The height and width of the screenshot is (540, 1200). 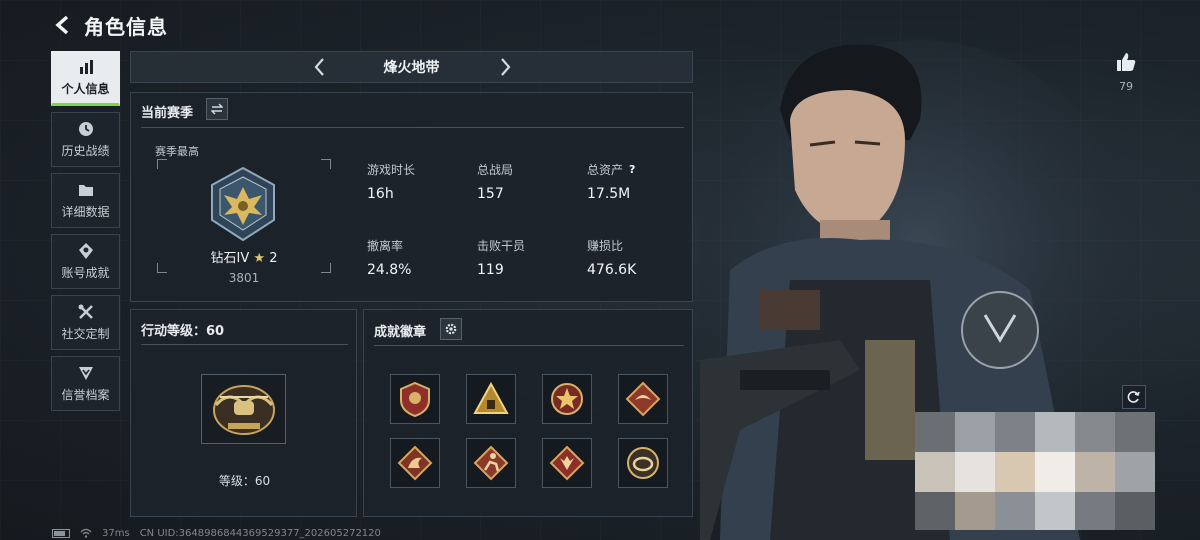 I want to click on stat-label: 赚损比, so click(x=605, y=246).